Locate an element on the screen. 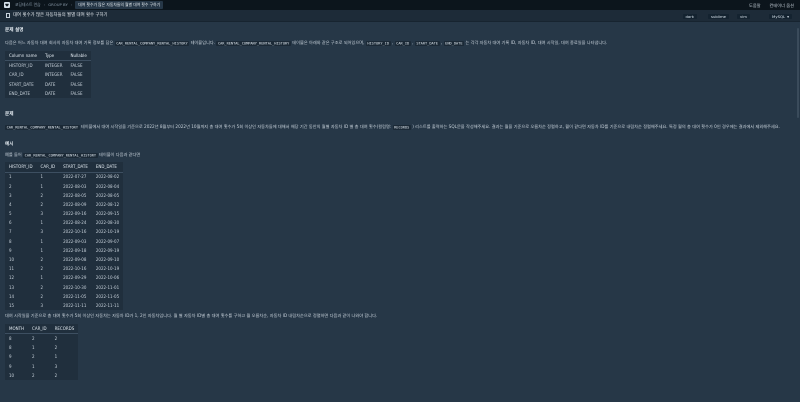 The height and width of the screenshot is (402, 800). table-header: START_DATE is located at coordinates (75, 167).